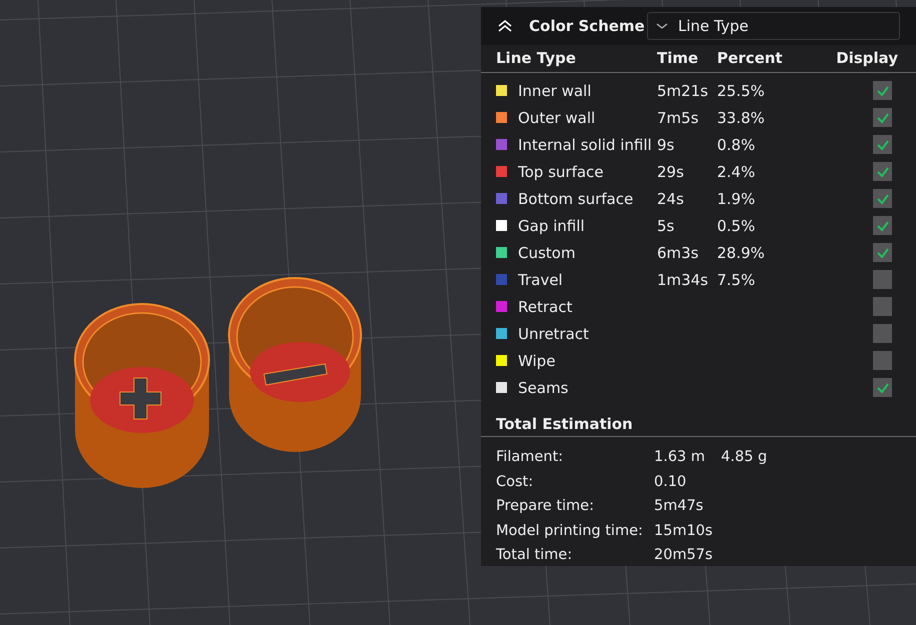 This screenshot has width=916, height=625. I want to click on chevron-down-icon, so click(662, 26).